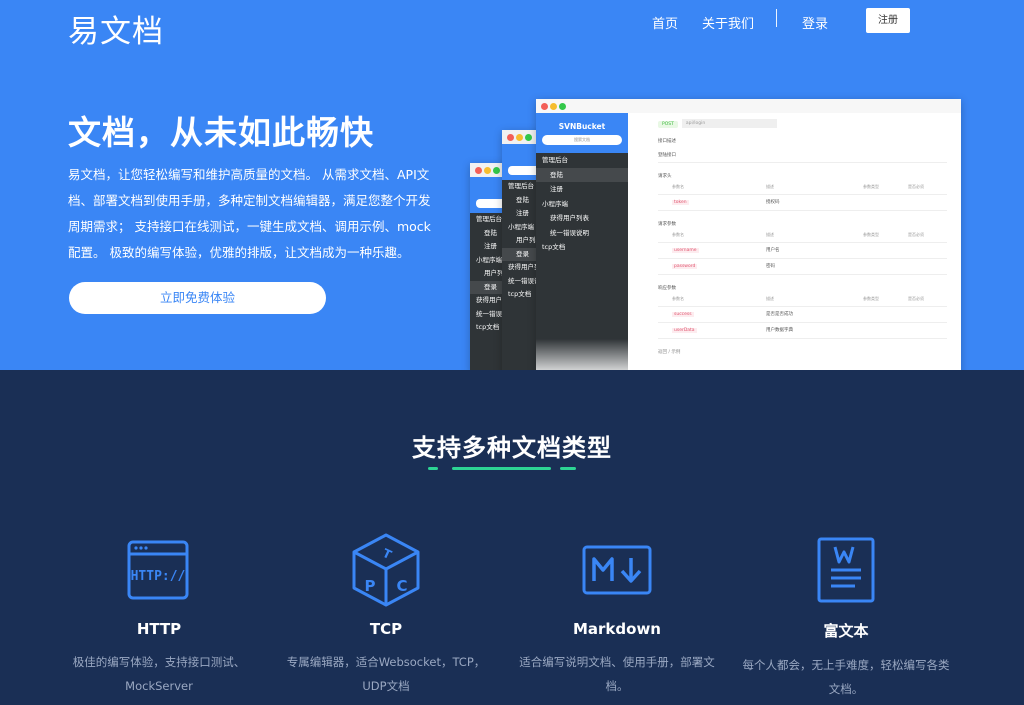 This screenshot has height=705, width=1024. What do you see at coordinates (386, 570) in the screenshot?
I see `tcp-cube-icon: T P C` at bounding box center [386, 570].